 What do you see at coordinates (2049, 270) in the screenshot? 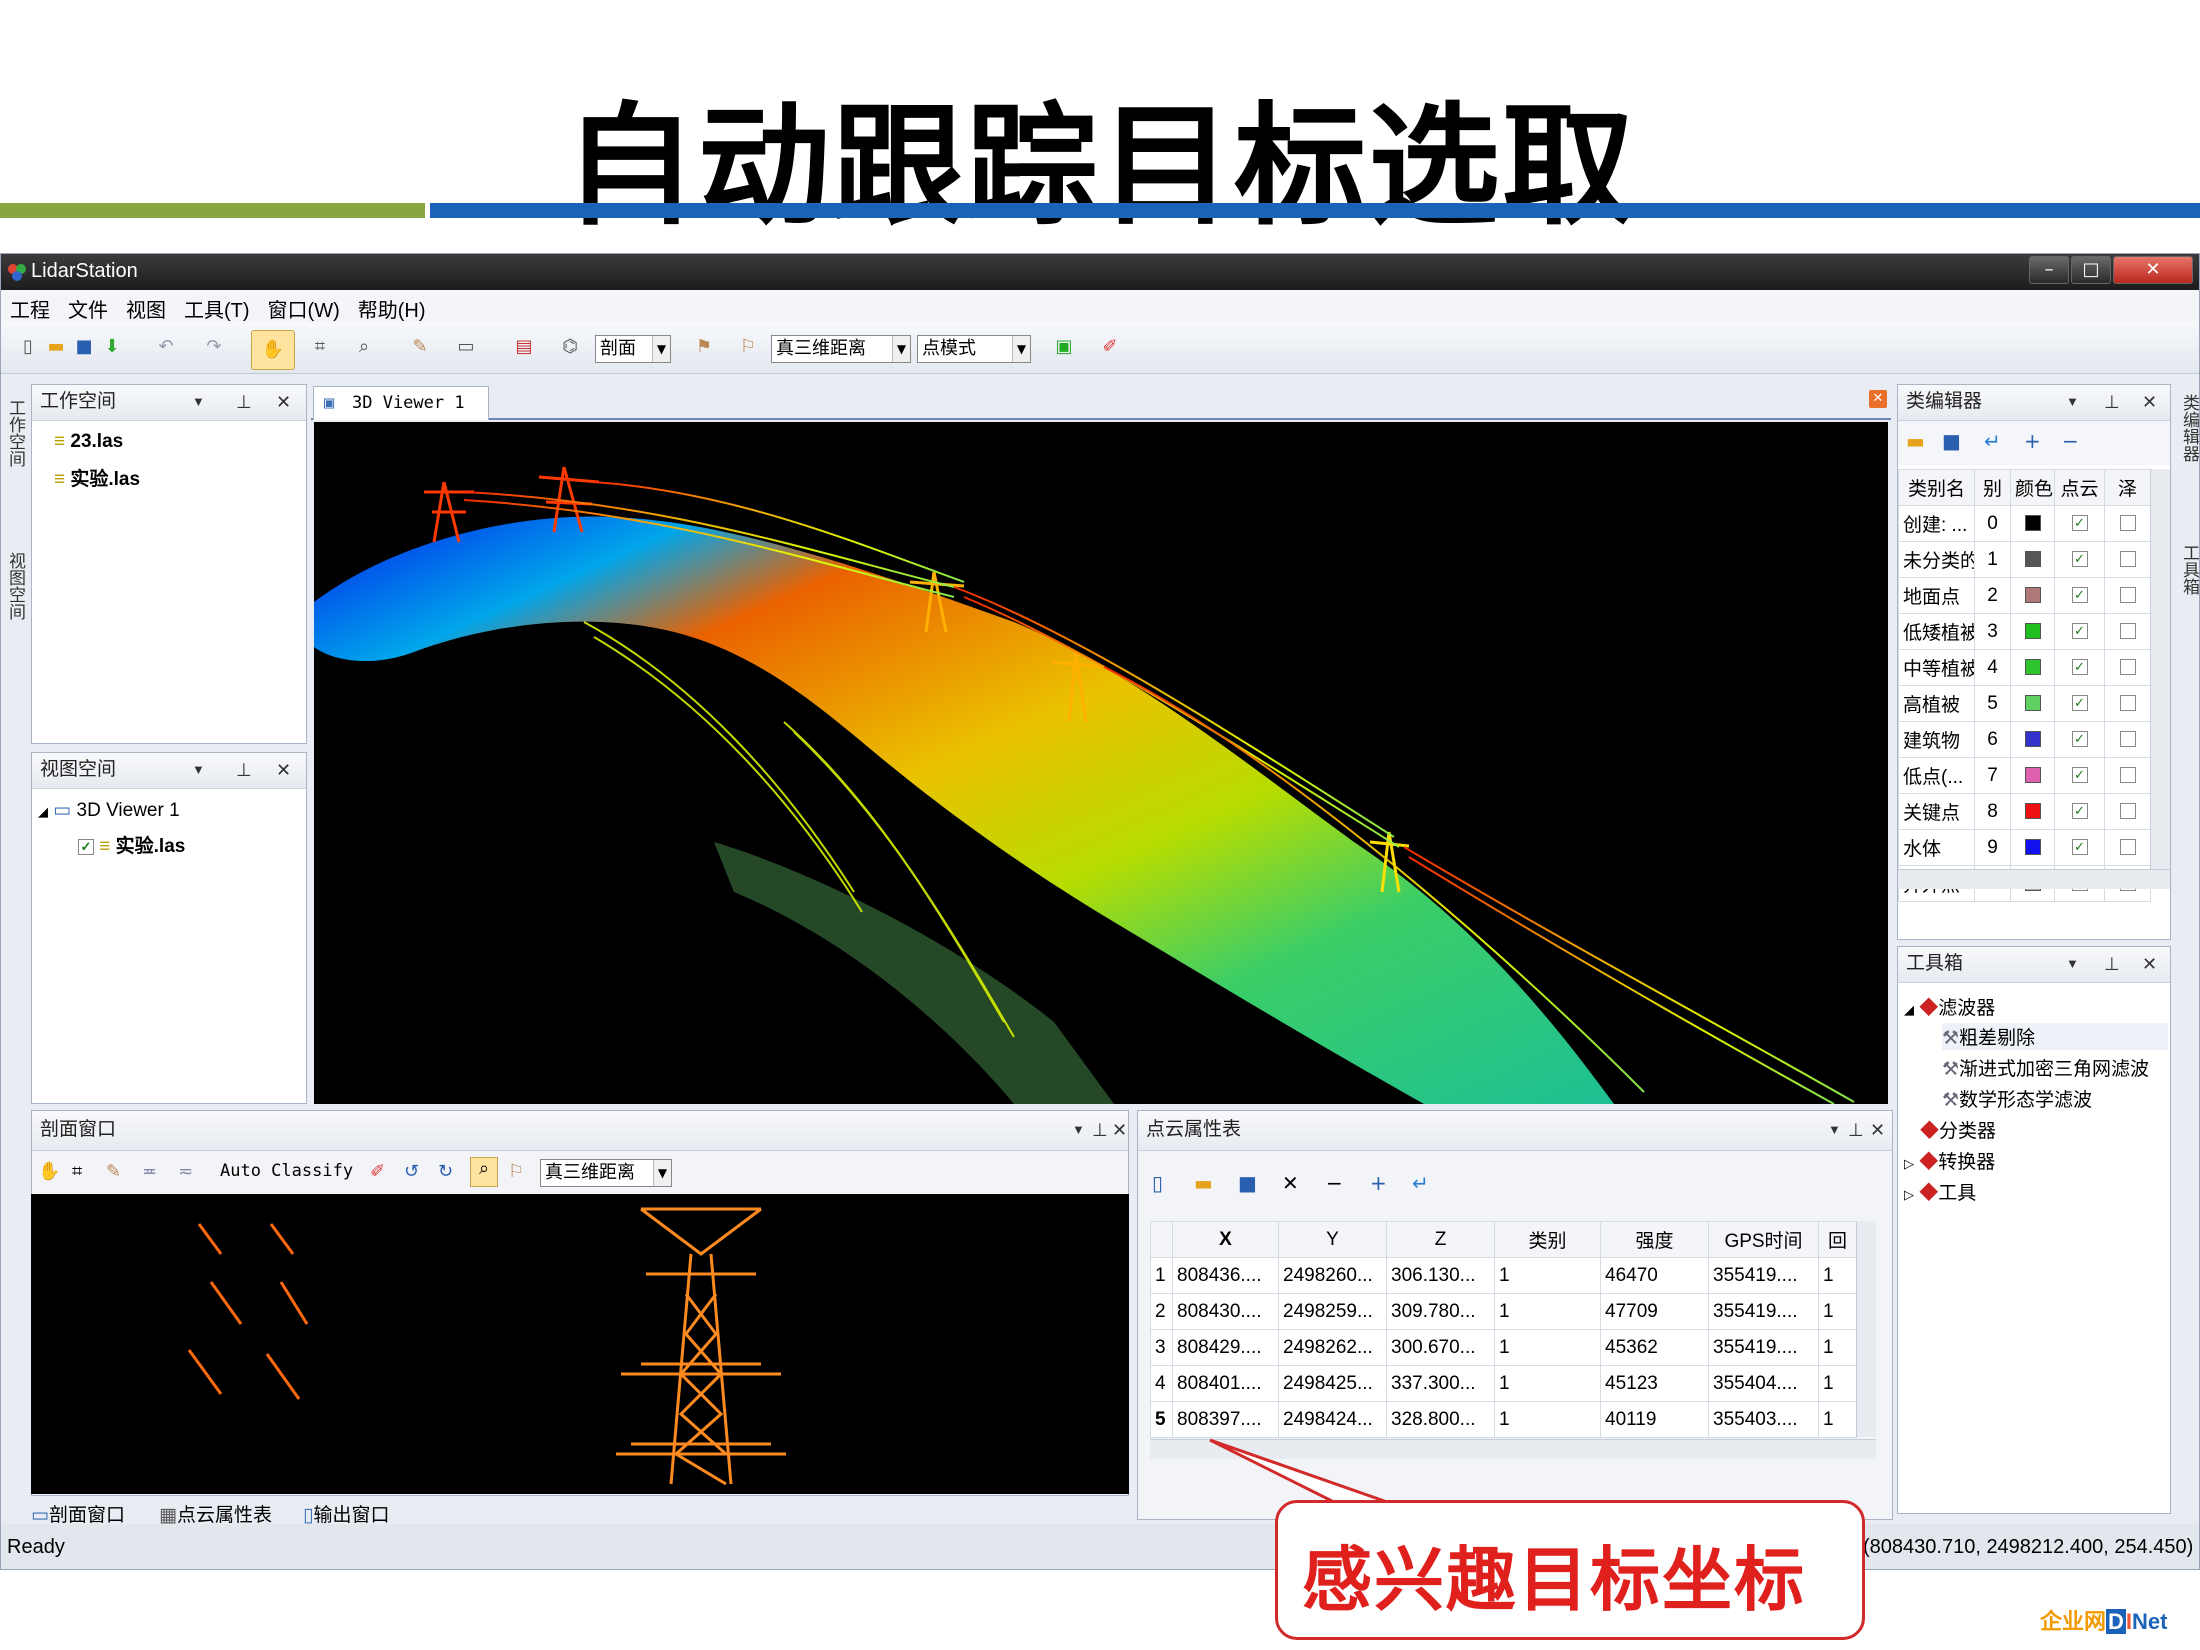
I see `minimize-button: –` at bounding box center [2049, 270].